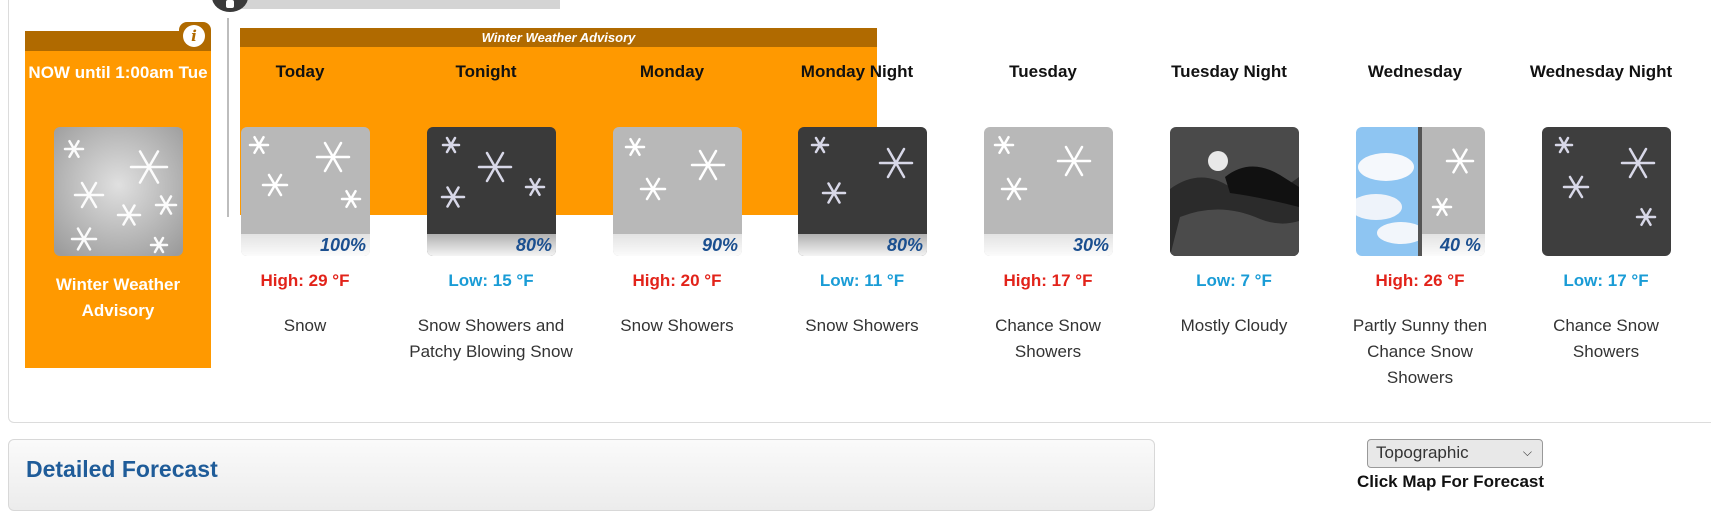 The height and width of the screenshot is (511, 1711). Describe the element at coordinates (1234, 280) in the screenshot. I see `temperature: Low: 7 °F` at that location.